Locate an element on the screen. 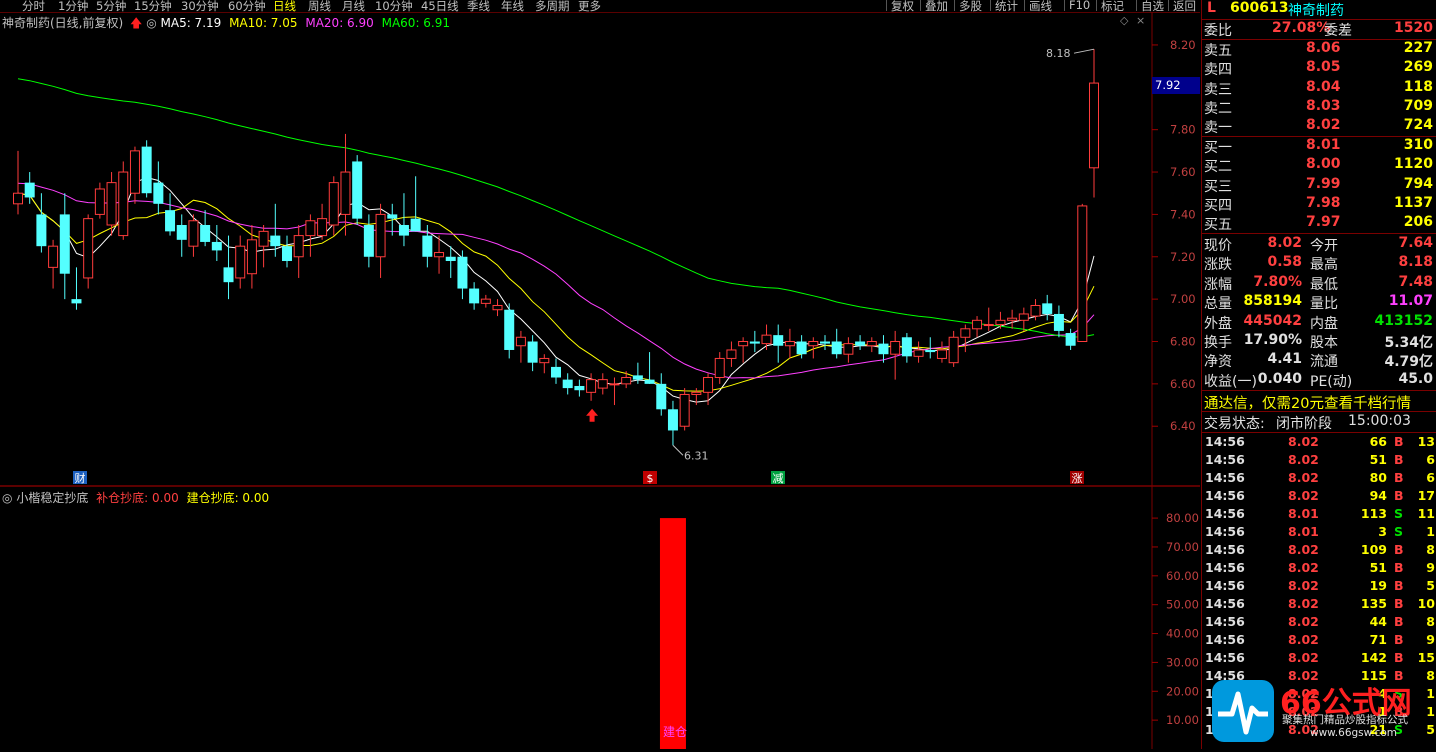  tick-row: 14:56 8.02 66 B 13 is located at coordinates (1320, 441).